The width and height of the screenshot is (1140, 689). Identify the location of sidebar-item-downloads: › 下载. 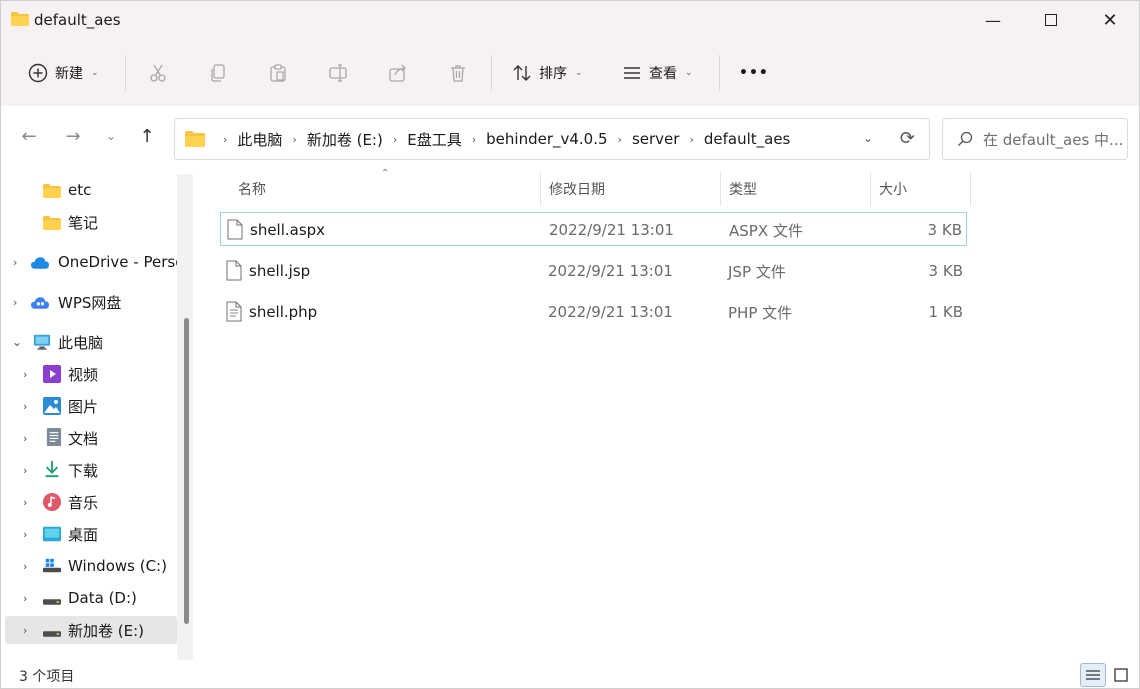
(91, 470).